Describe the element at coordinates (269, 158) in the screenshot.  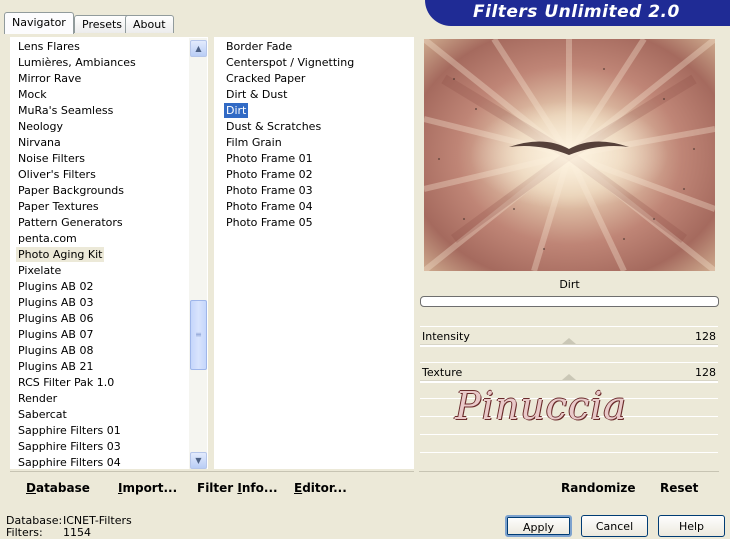
I see `list-item: Photo Frame 01` at that location.